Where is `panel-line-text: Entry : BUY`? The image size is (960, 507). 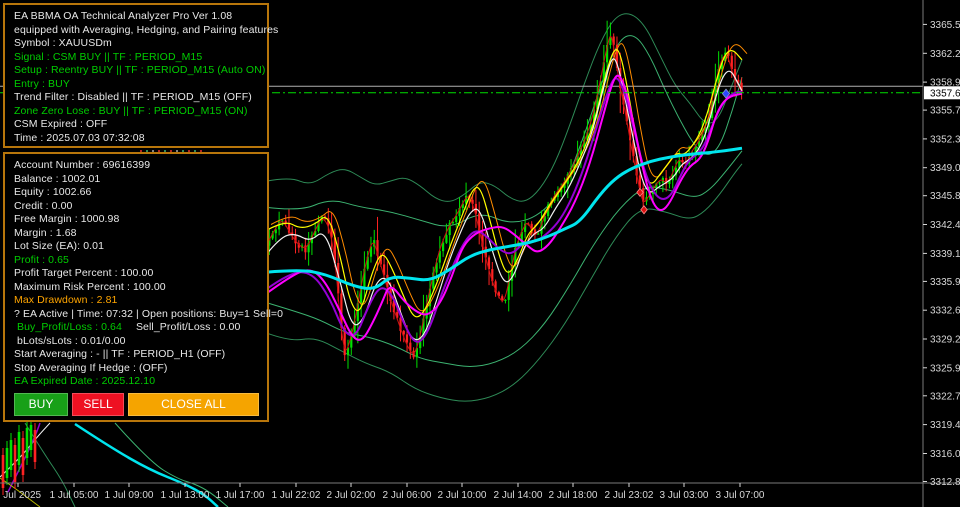 panel-line-text: Entry : BUY is located at coordinates (42, 83).